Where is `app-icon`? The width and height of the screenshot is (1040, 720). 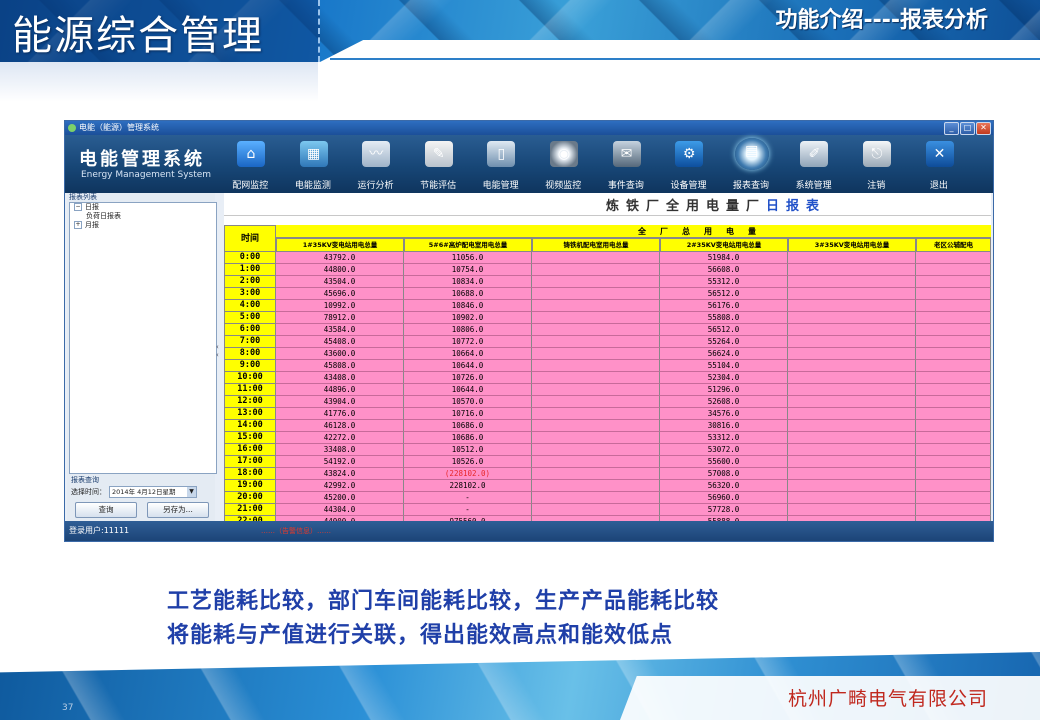
app-icon is located at coordinates (72, 128).